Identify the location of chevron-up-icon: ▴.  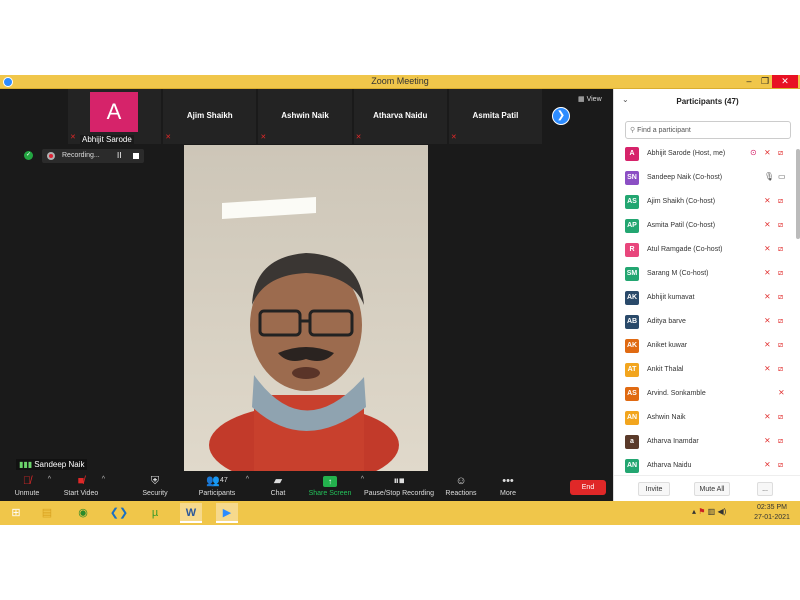
(694, 511).